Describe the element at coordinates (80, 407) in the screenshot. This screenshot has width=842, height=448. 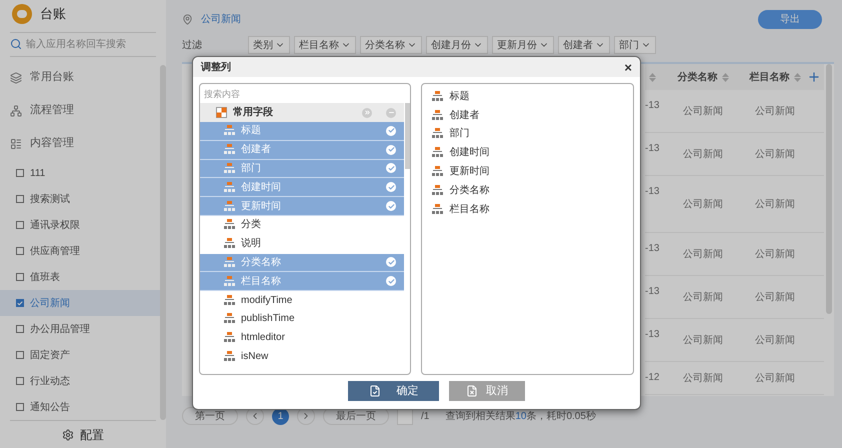
I see `sidebar-item: 通知公告` at that location.